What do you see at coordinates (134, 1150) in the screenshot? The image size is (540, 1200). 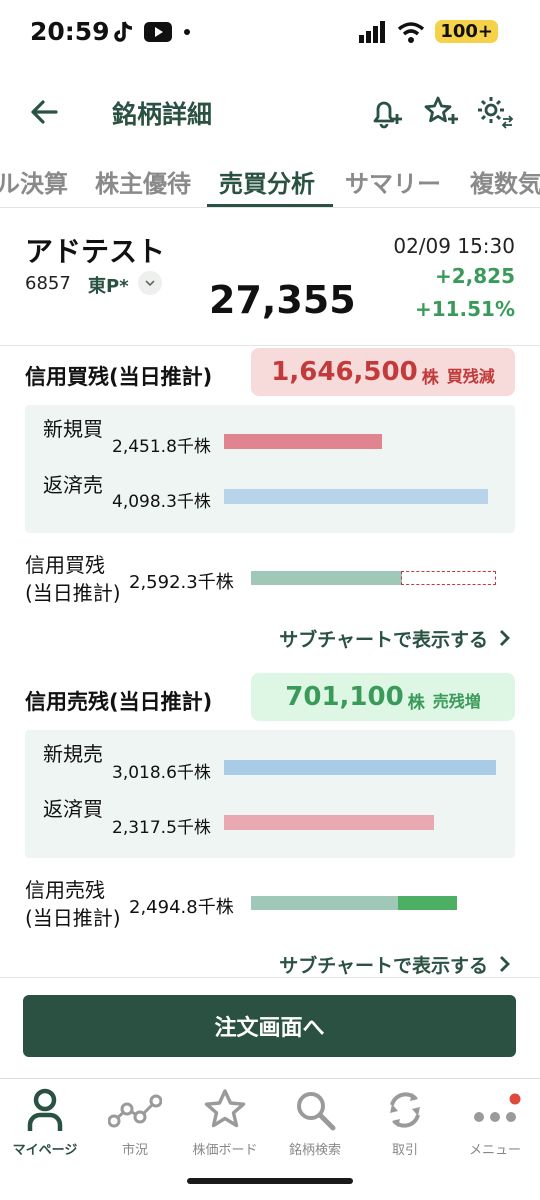 I see `nav-label: 市況` at bounding box center [134, 1150].